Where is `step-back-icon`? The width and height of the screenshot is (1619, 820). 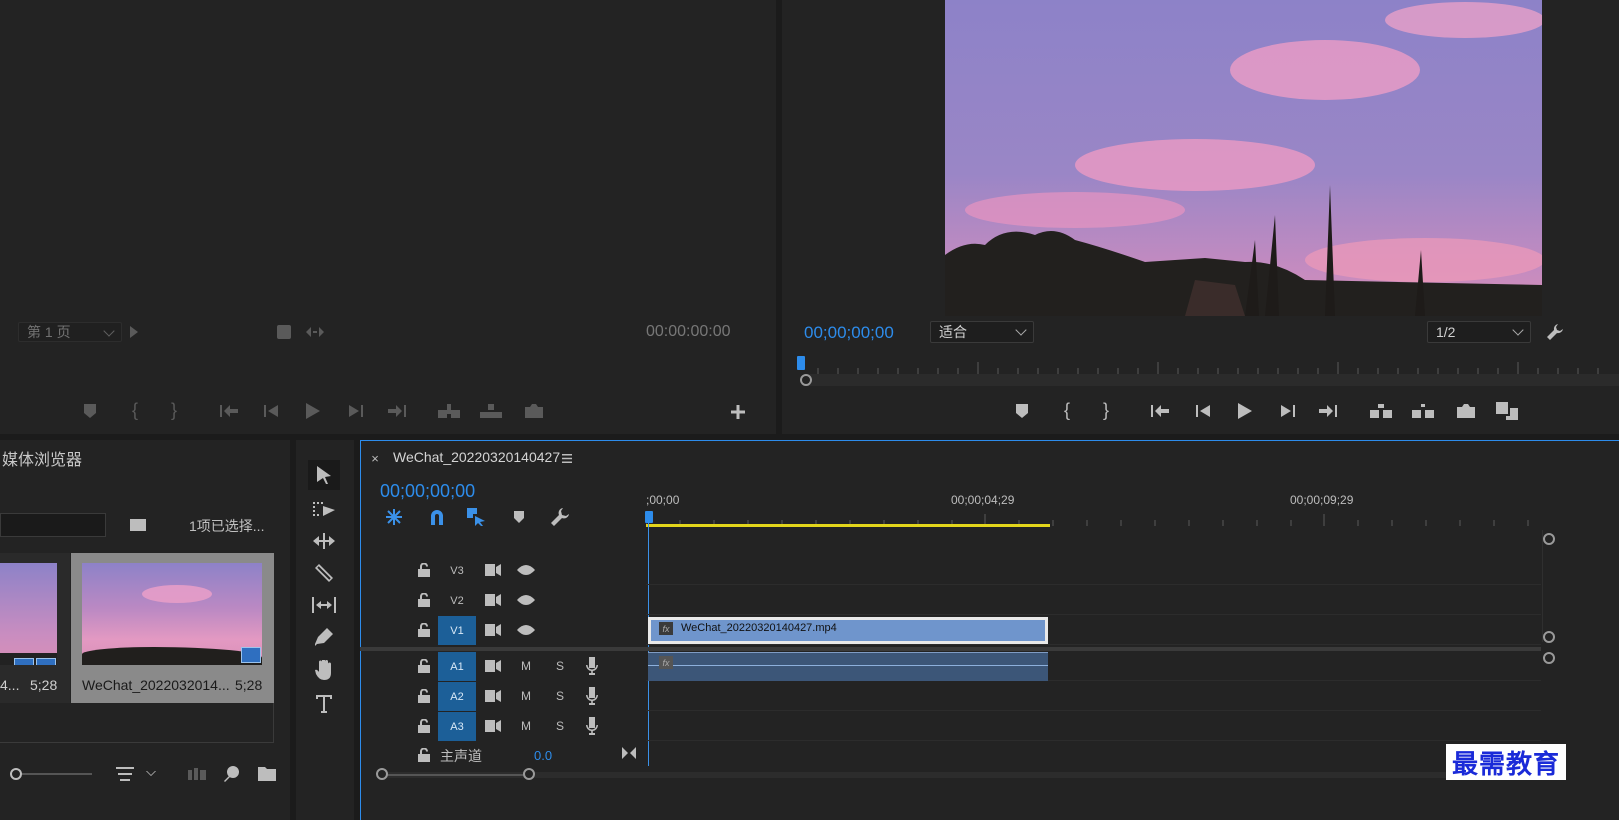 step-back-icon is located at coordinates (271, 411).